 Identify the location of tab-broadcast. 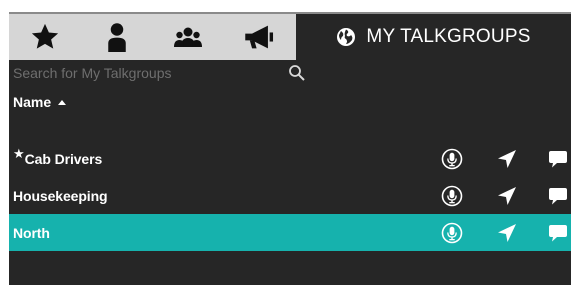
(260, 37).